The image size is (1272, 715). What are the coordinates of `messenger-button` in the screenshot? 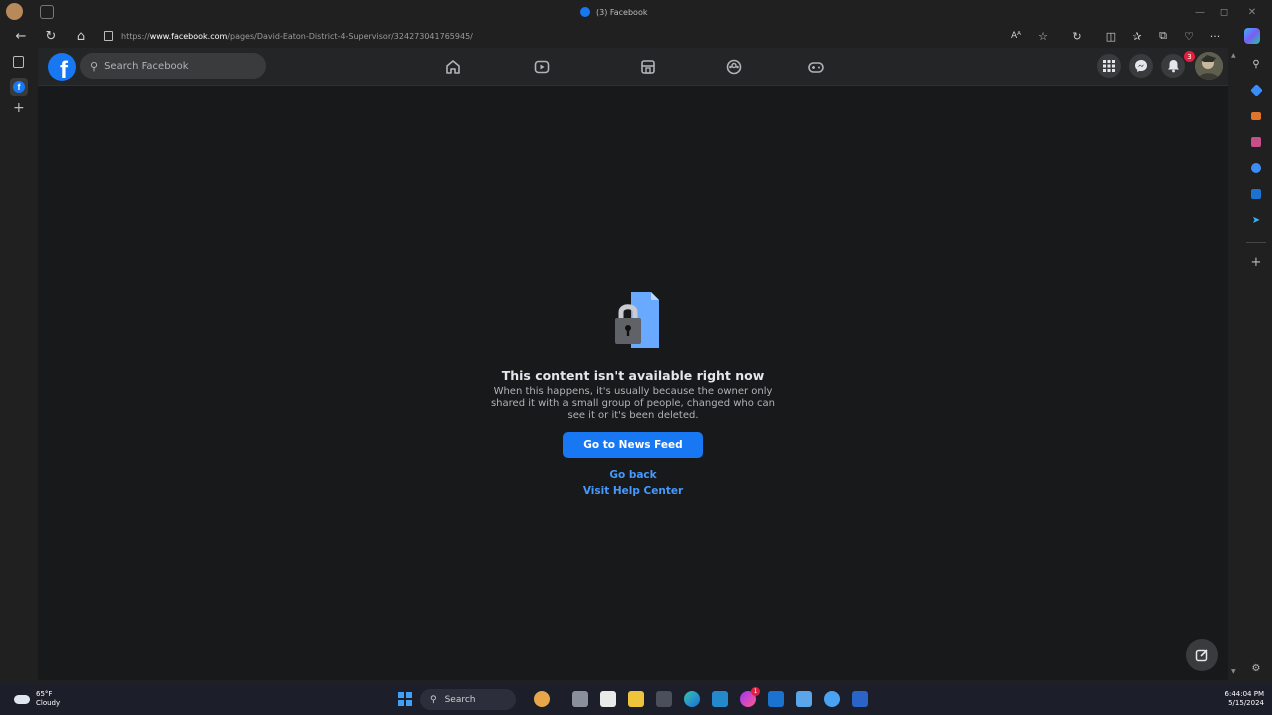 It's located at (1141, 66).